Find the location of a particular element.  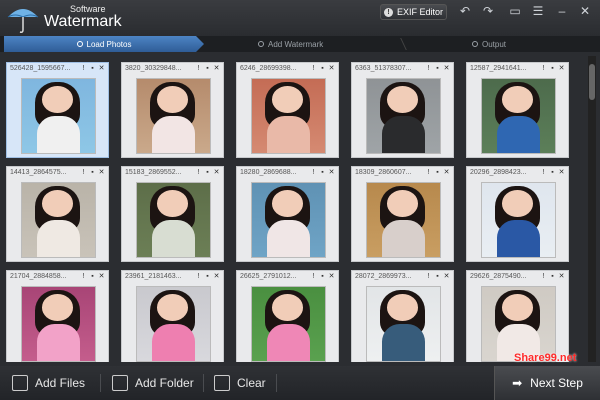

clear-button: Clear is located at coordinates (240, 383).